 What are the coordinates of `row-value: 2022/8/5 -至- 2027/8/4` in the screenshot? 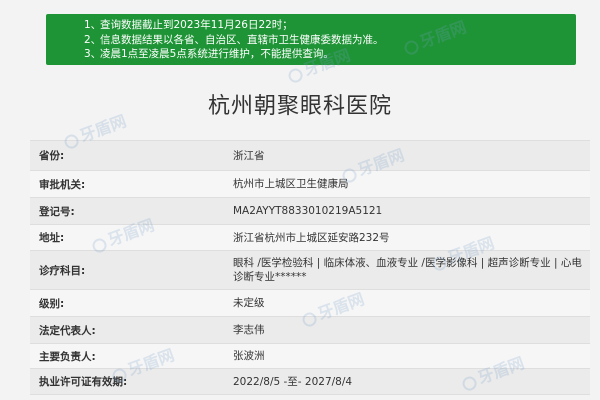 It's located at (407, 381).